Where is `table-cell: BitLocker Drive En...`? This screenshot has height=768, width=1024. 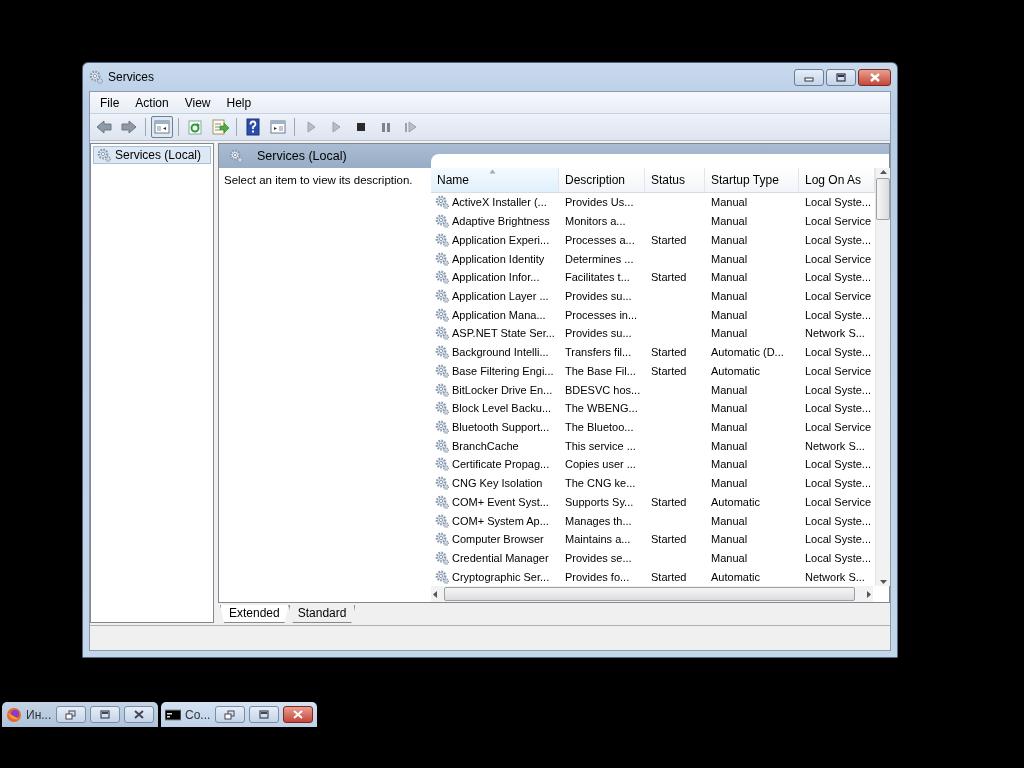 table-cell: BitLocker Drive En... is located at coordinates (502, 389).